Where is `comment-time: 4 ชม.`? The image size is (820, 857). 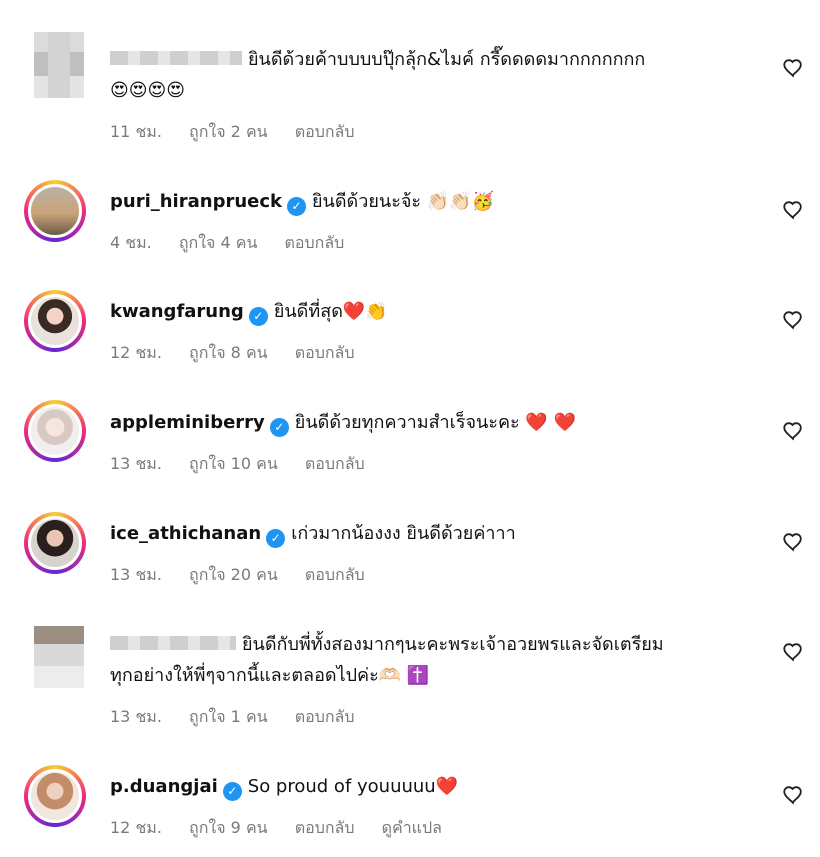 comment-time: 4 ชม. is located at coordinates (131, 242).